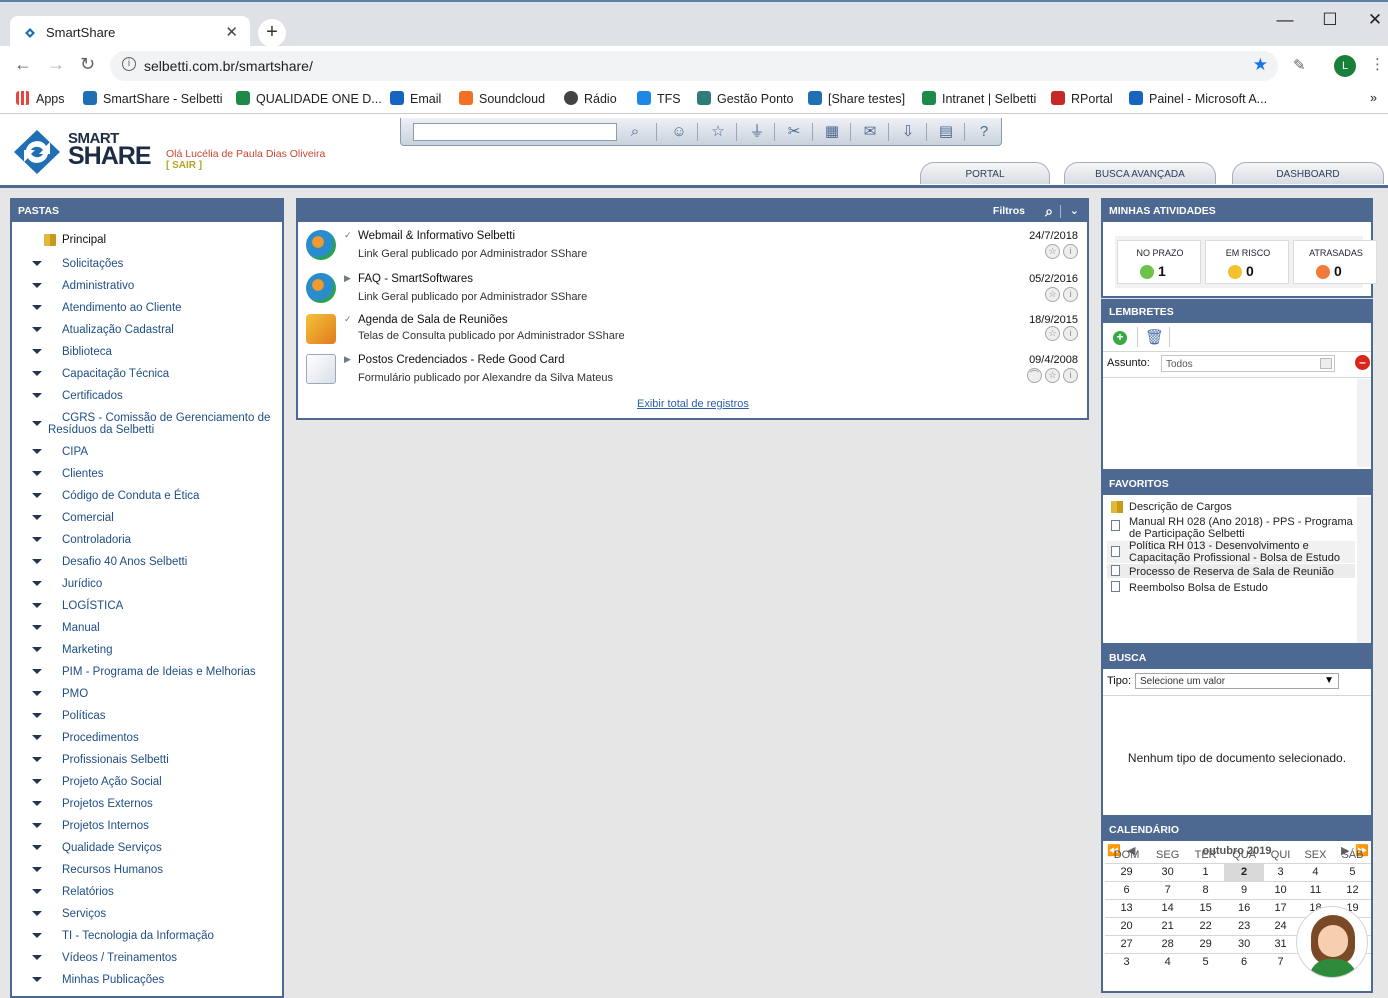 Image resolution: width=1388 pixels, height=998 pixels. What do you see at coordinates (908, 132) in the screenshot?
I see `download-icon: ⇩` at bounding box center [908, 132].